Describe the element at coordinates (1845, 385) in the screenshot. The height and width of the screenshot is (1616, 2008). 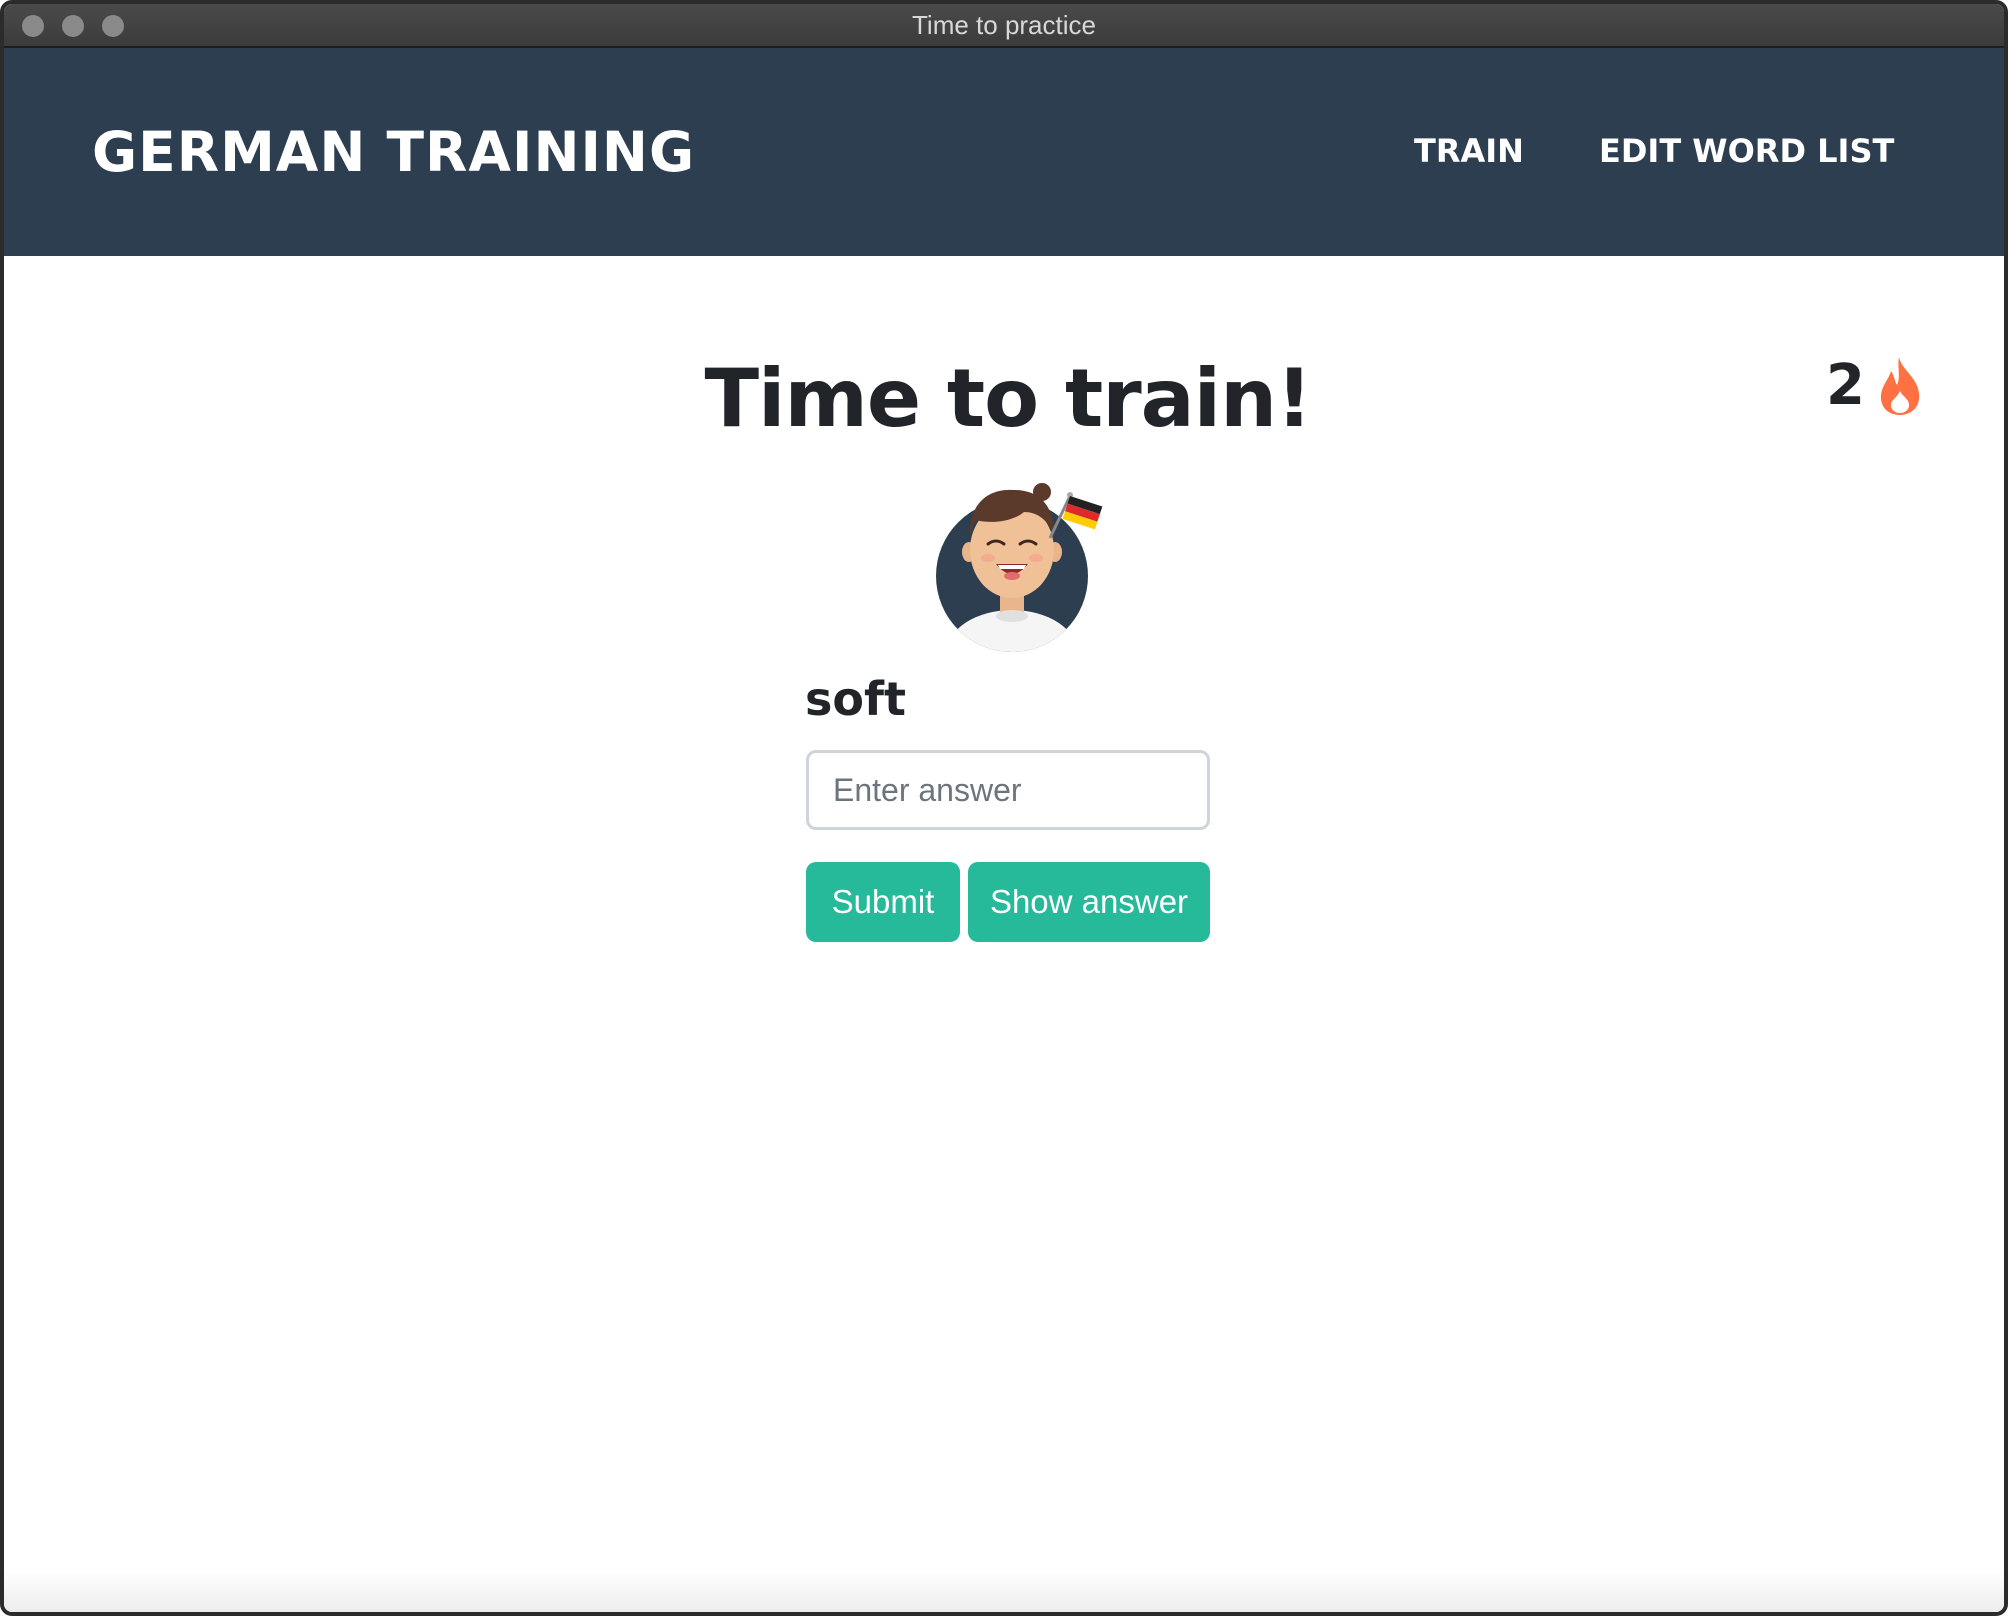
I see `streak-count: 2` at that location.